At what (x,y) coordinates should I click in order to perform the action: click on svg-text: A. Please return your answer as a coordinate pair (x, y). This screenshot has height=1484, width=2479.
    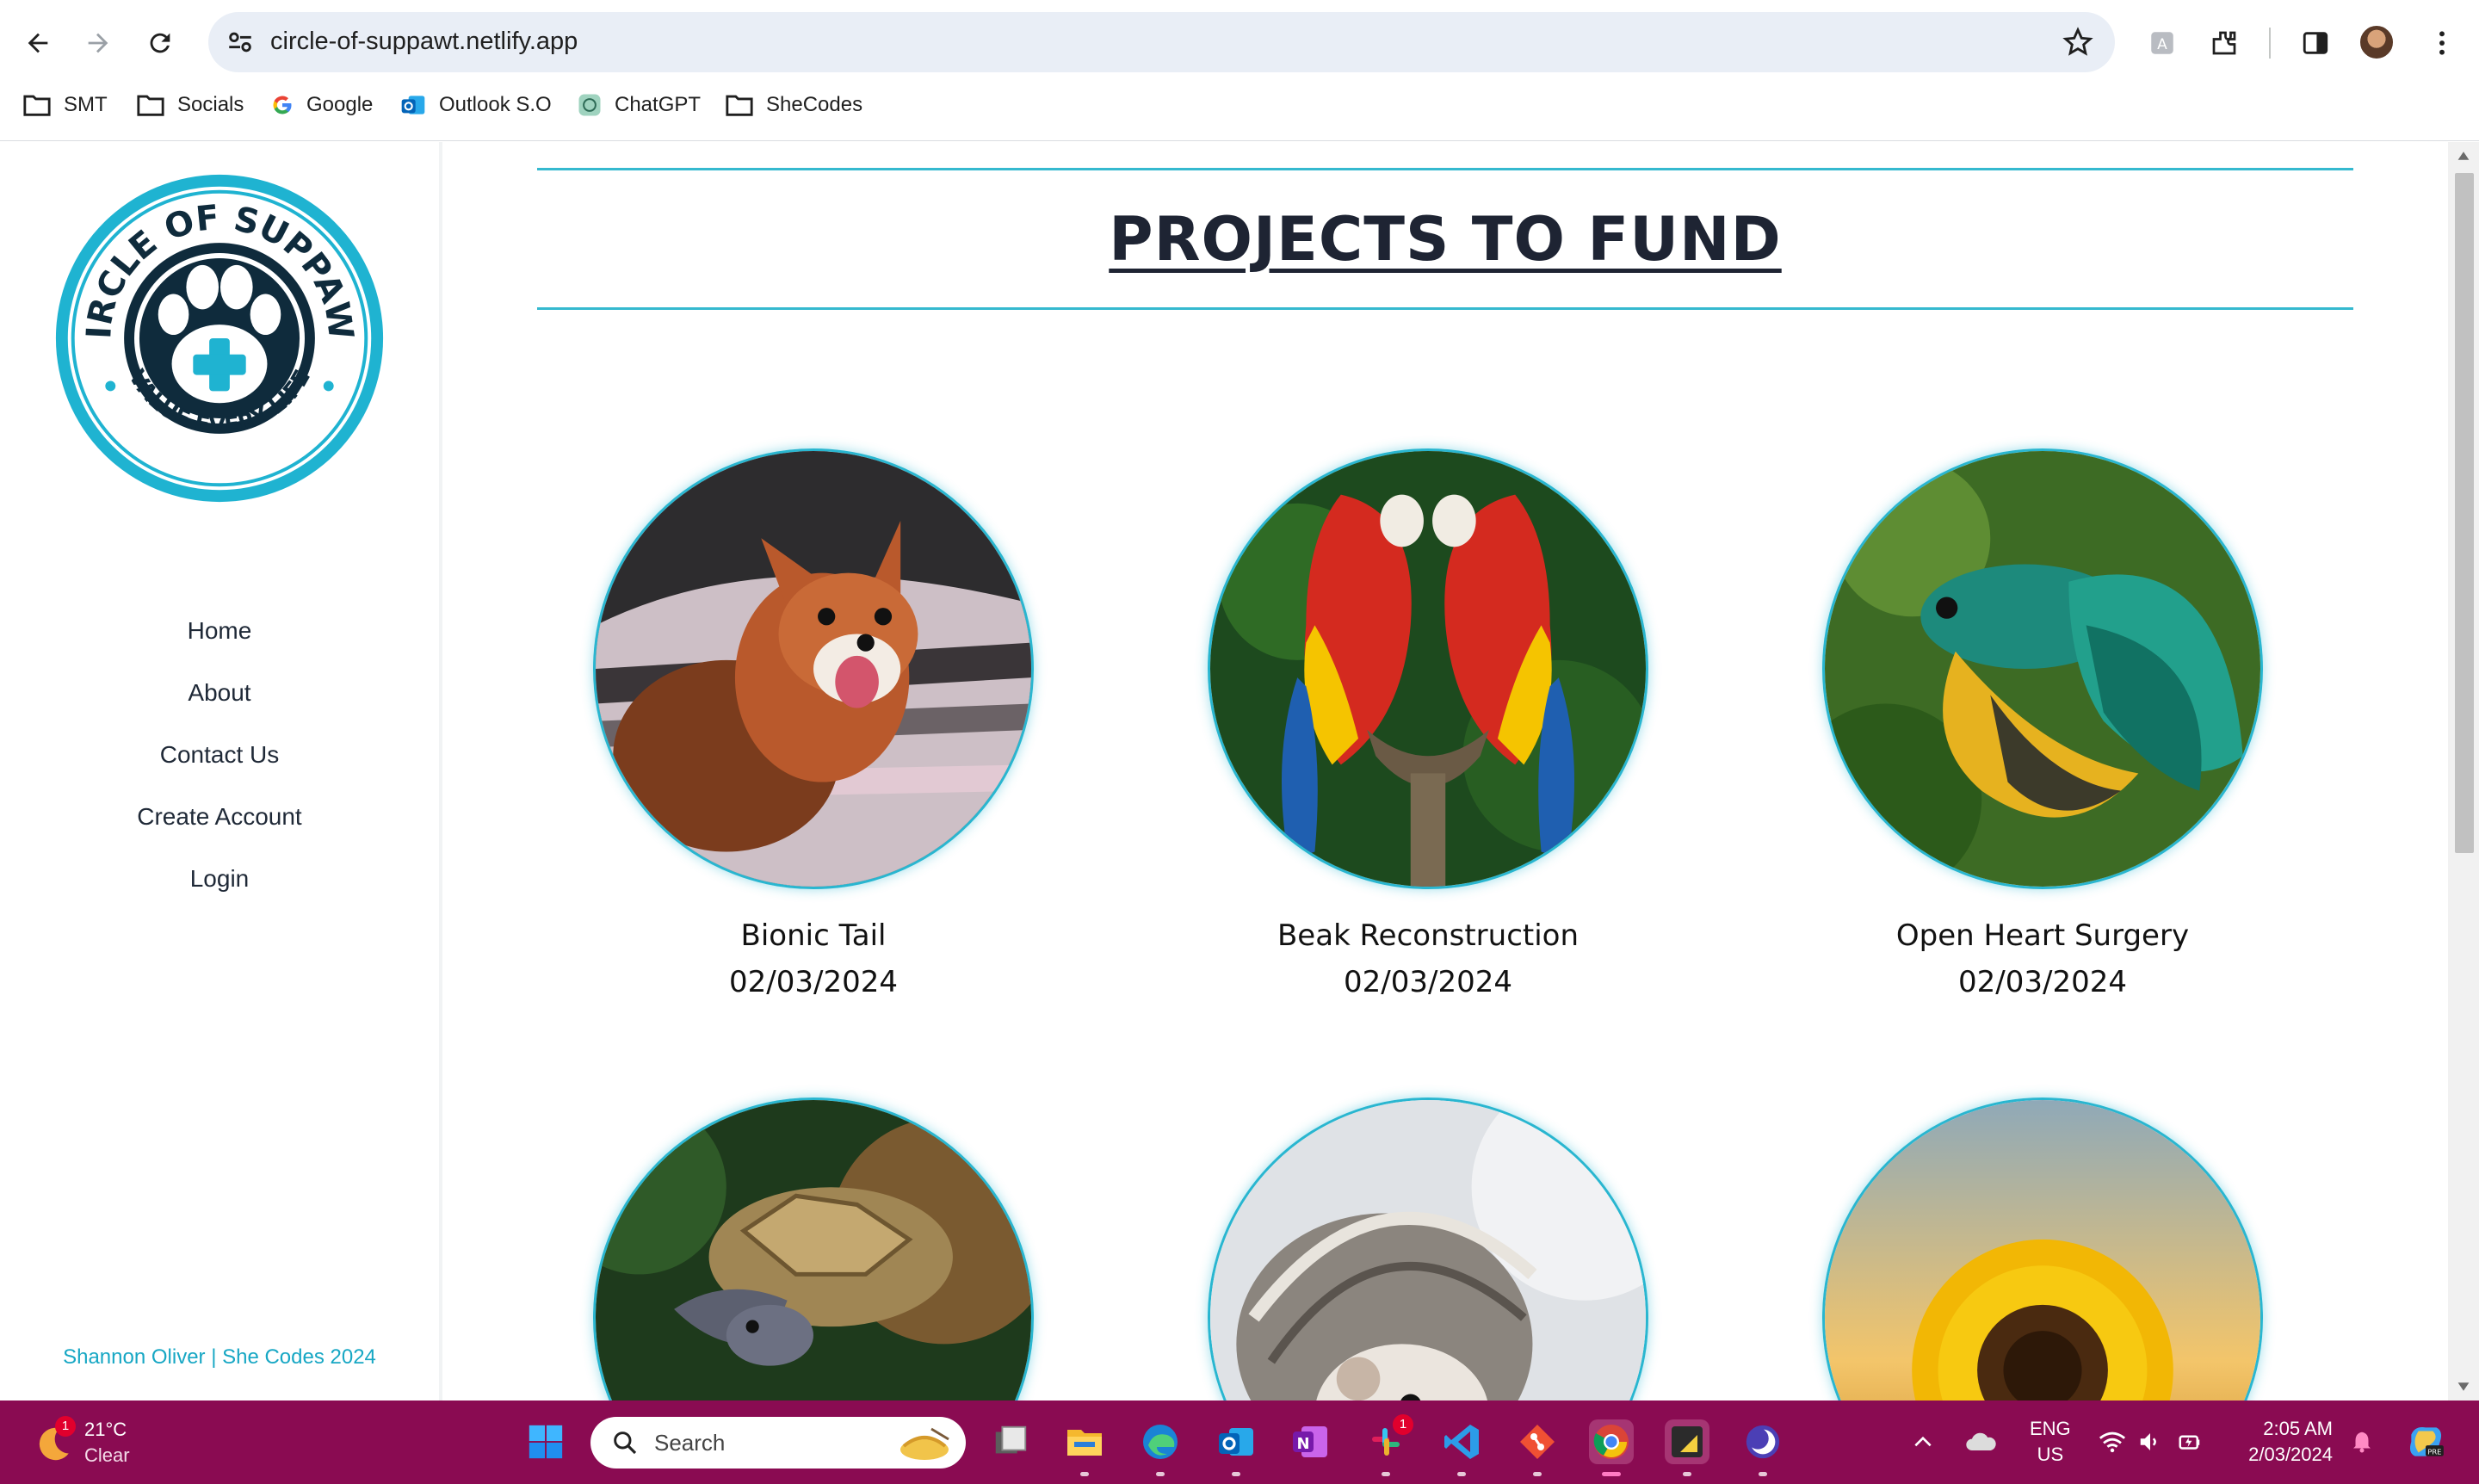
    Looking at the image, I should click on (2162, 44).